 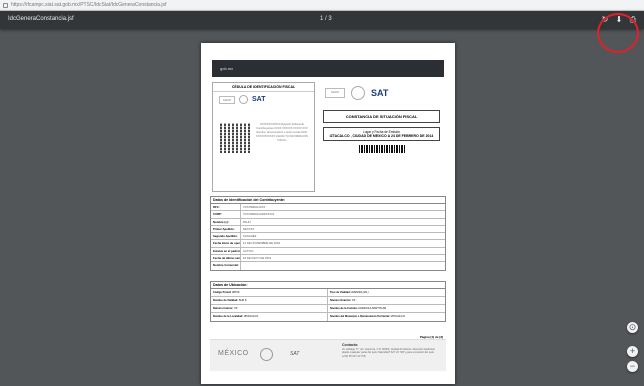 What do you see at coordinates (223, 308) in the screenshot?
I see `cell-key: Número Interior:` at bounding box center [223, 308].